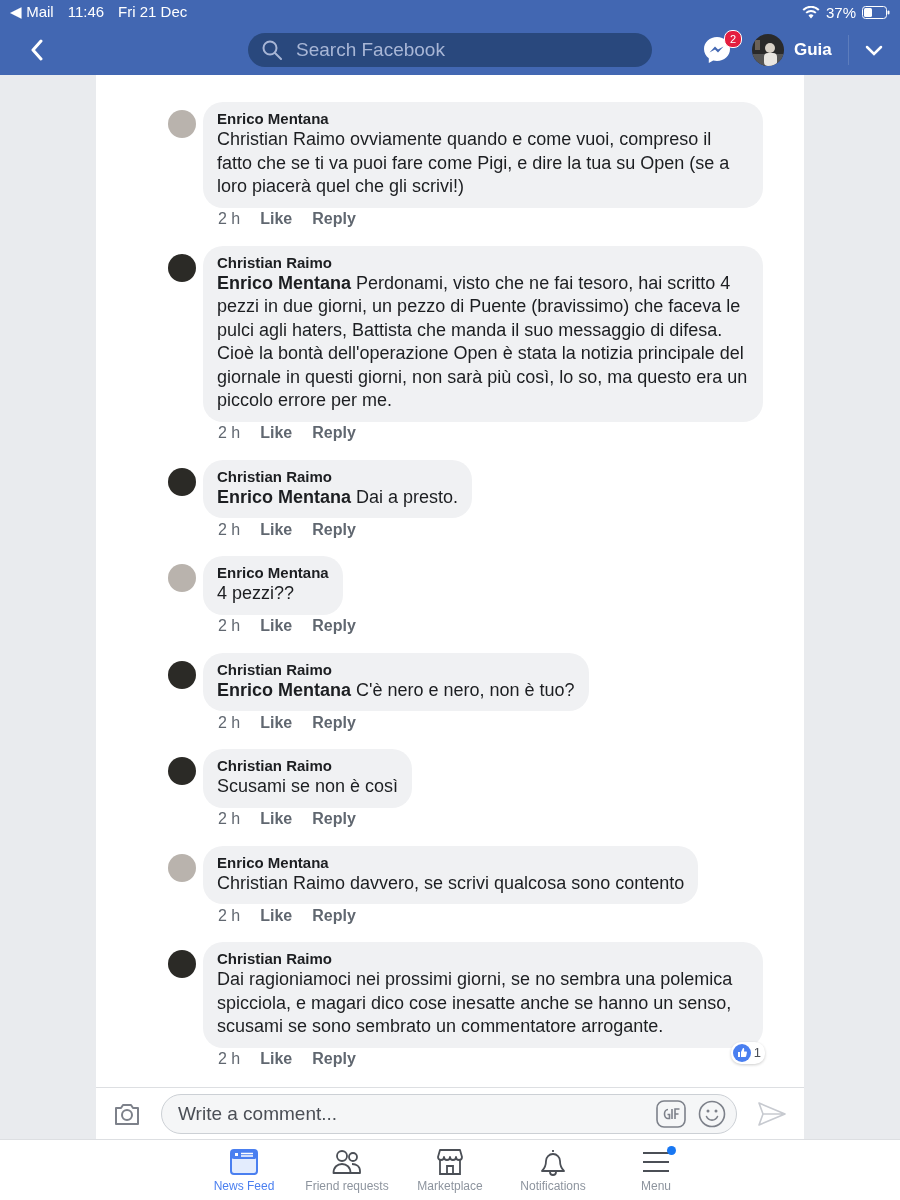 The image size is (900, 1200). I want to click on nav-tab: Notifications, so click(553, 1170).